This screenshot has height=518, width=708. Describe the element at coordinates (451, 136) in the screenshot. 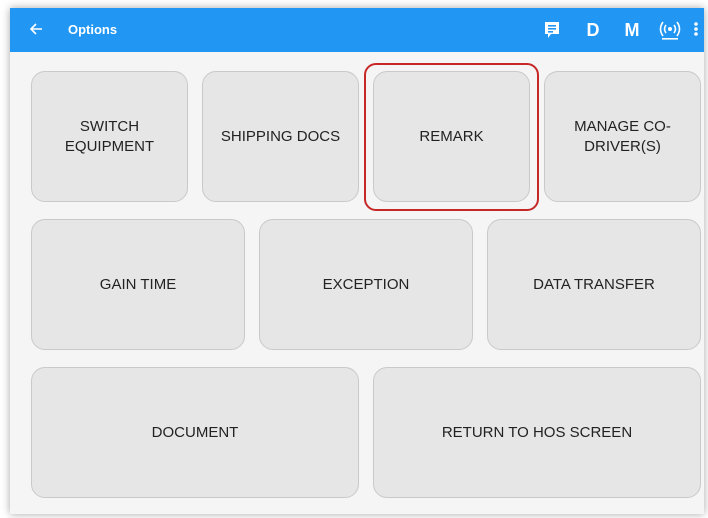

I see `remark-button: REMARK` at that location.